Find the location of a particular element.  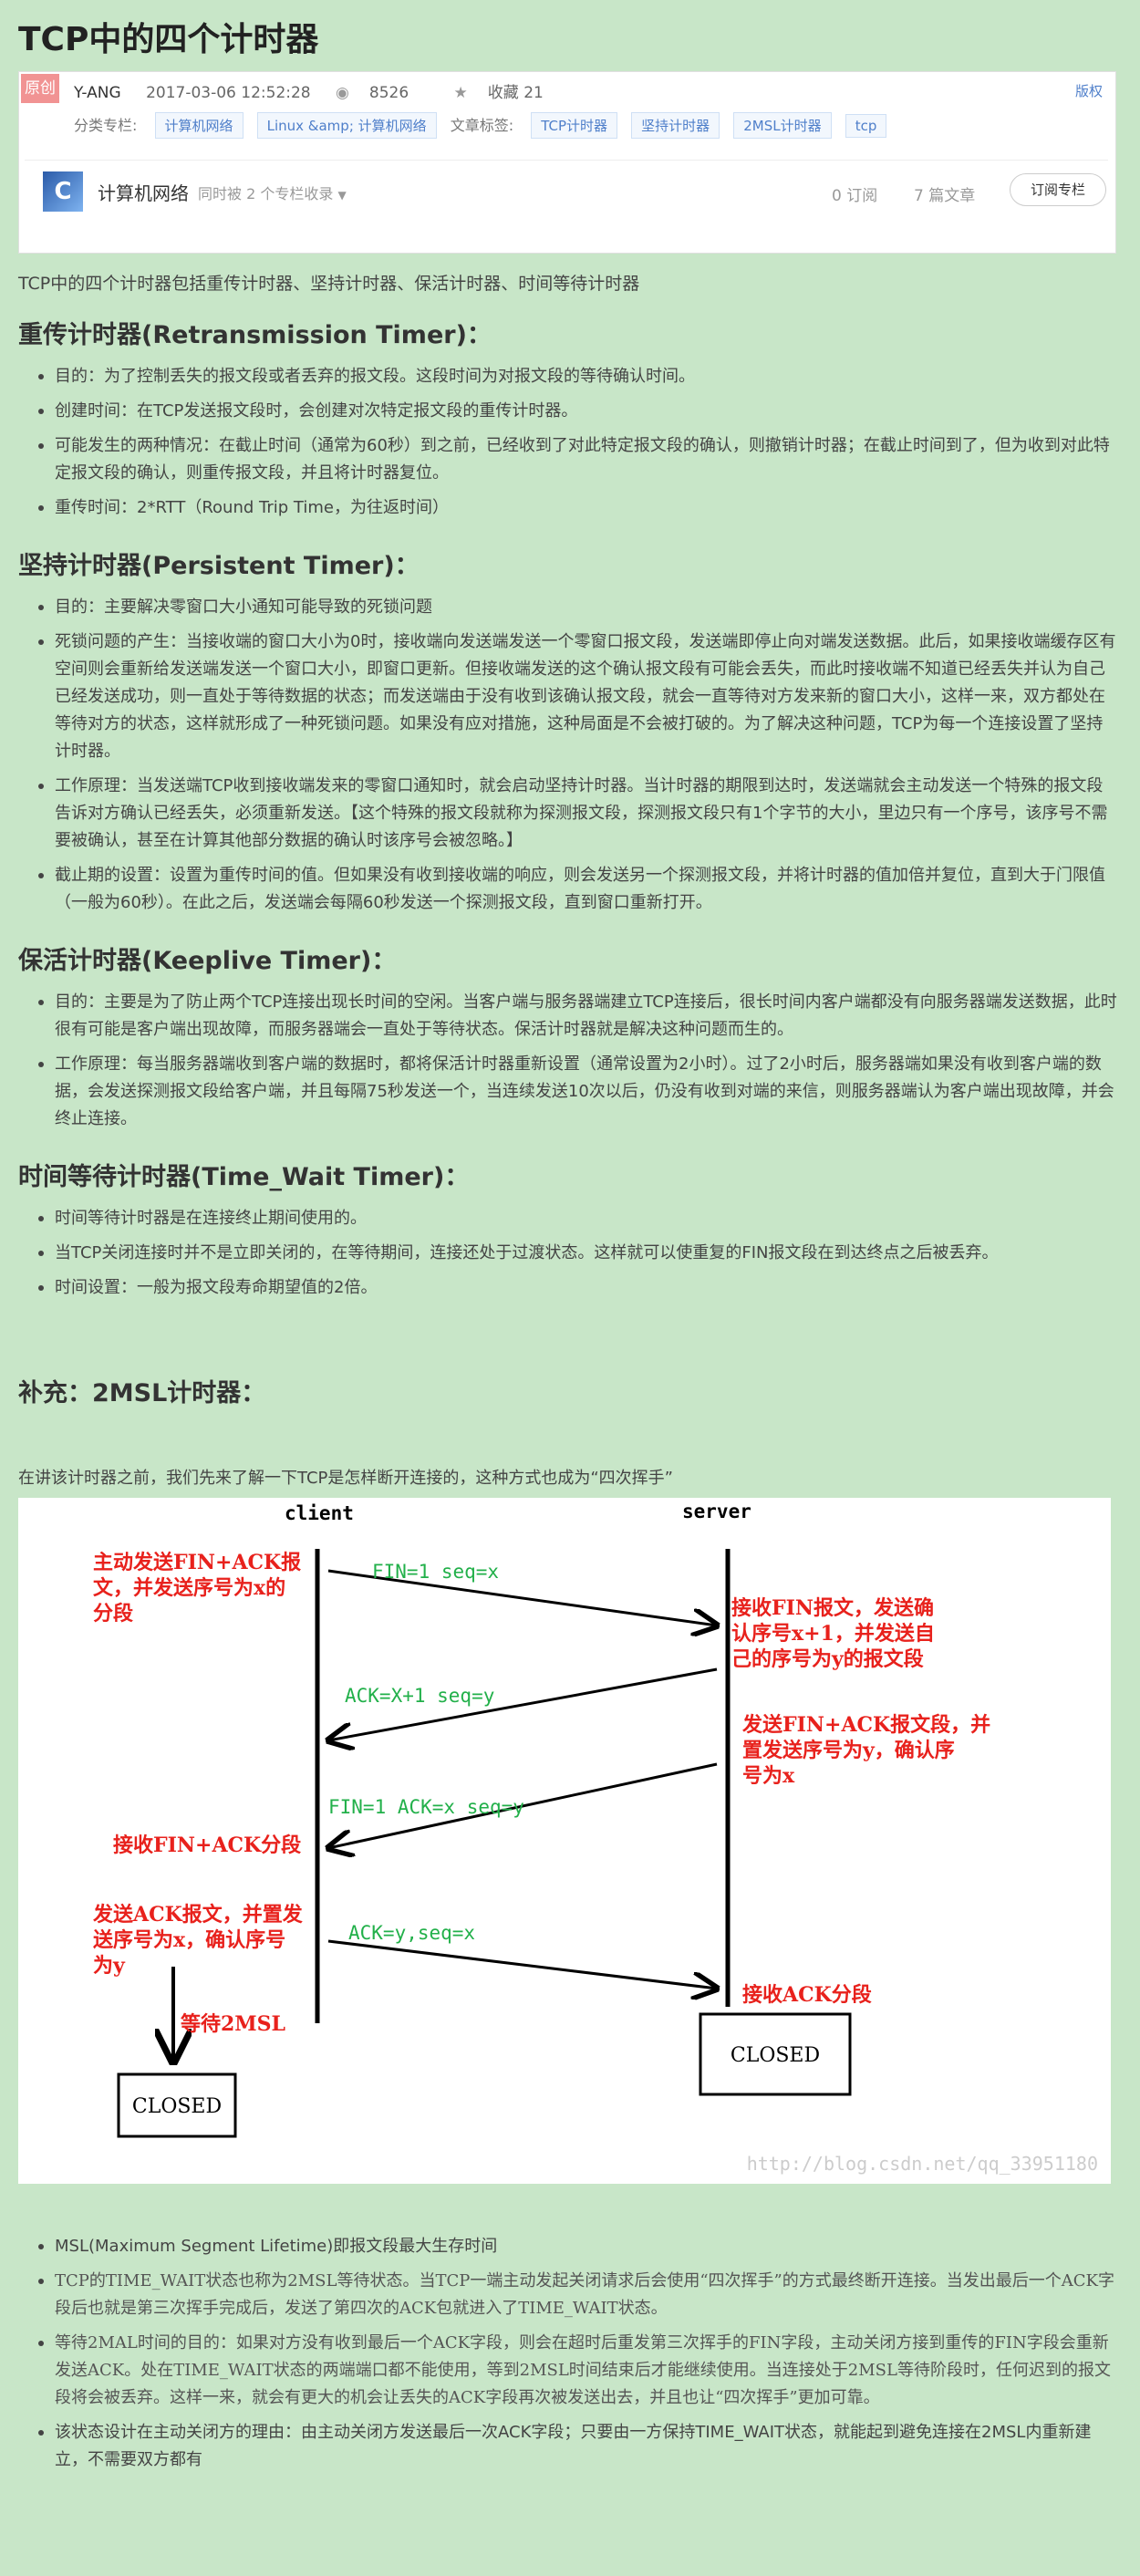

article-tag: tcp is located at coordinates (866, 126).